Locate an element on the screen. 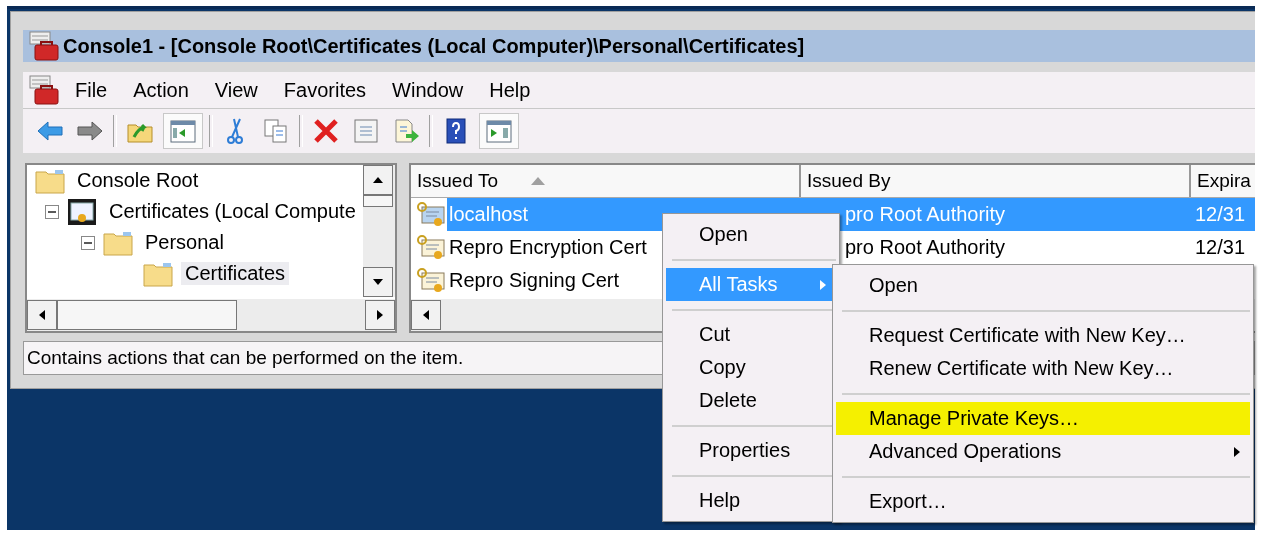 The image size is (1261, 534). menu-item: Advanced Operations is located at coordinates (1043, 451).